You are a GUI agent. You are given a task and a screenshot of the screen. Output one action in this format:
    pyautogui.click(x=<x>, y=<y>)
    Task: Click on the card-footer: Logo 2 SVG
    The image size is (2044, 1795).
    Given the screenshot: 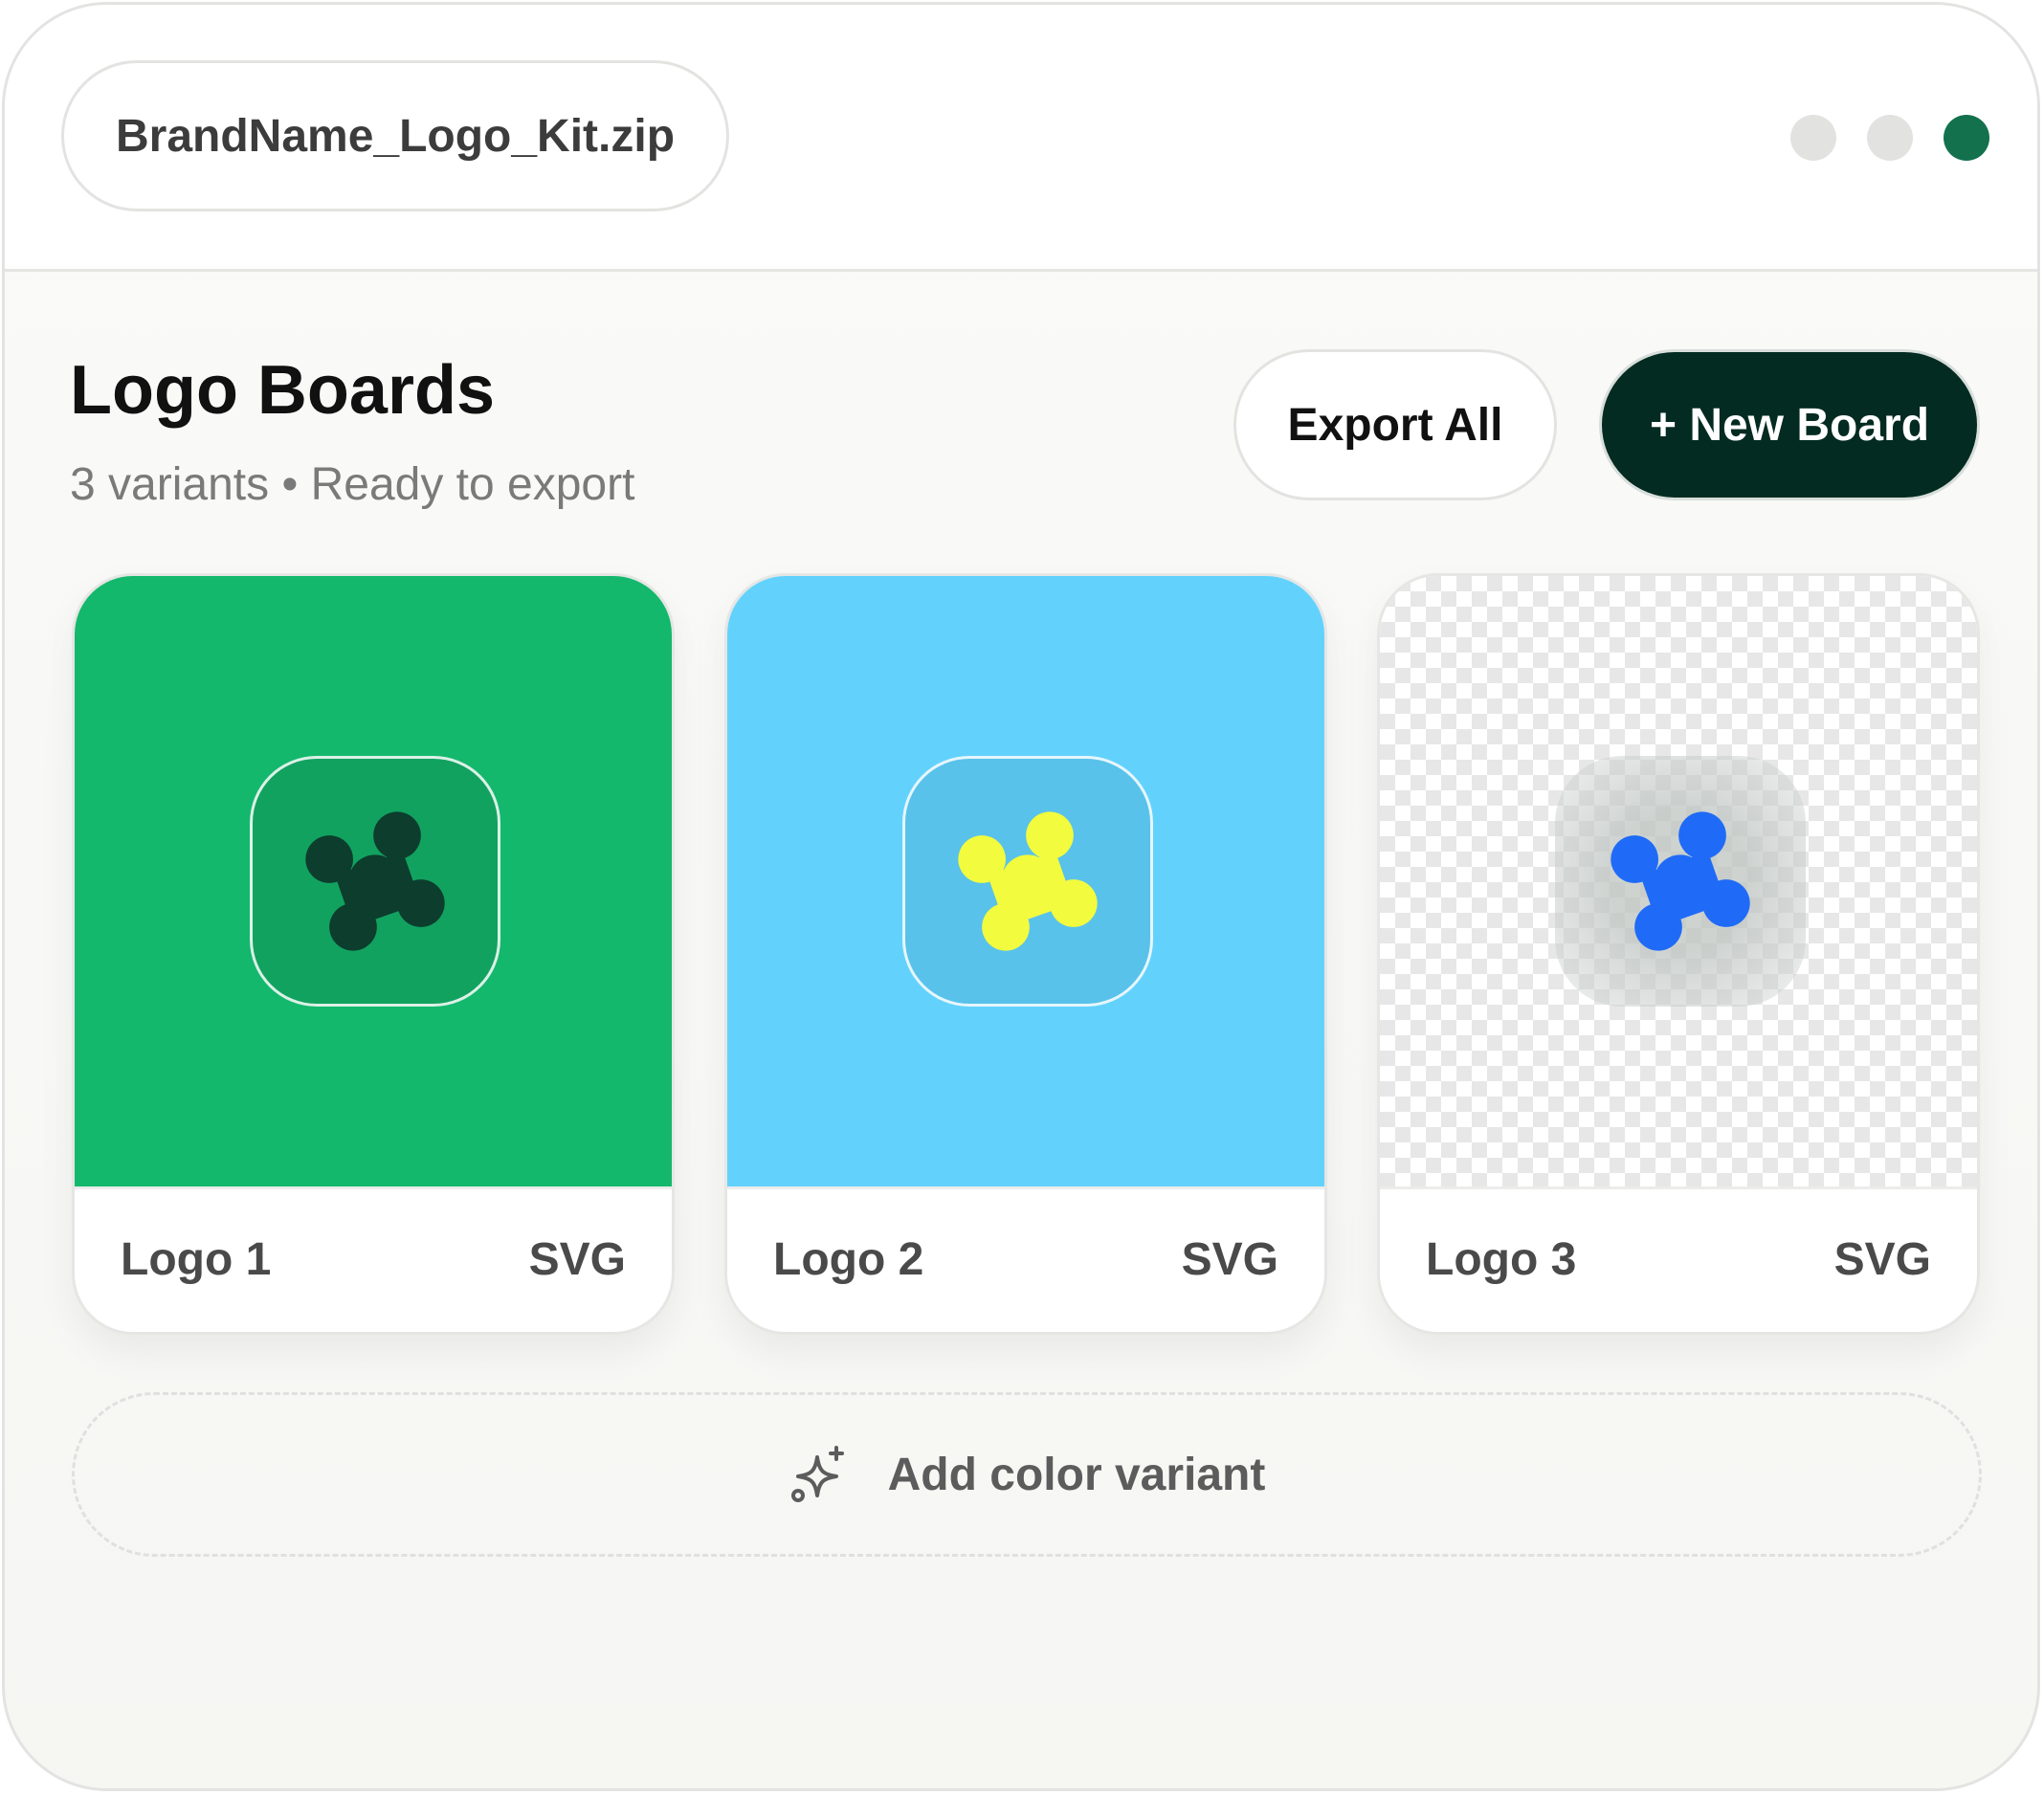 What is the action you would take?
    pyautogui.click(x=1025, y=1259)
    